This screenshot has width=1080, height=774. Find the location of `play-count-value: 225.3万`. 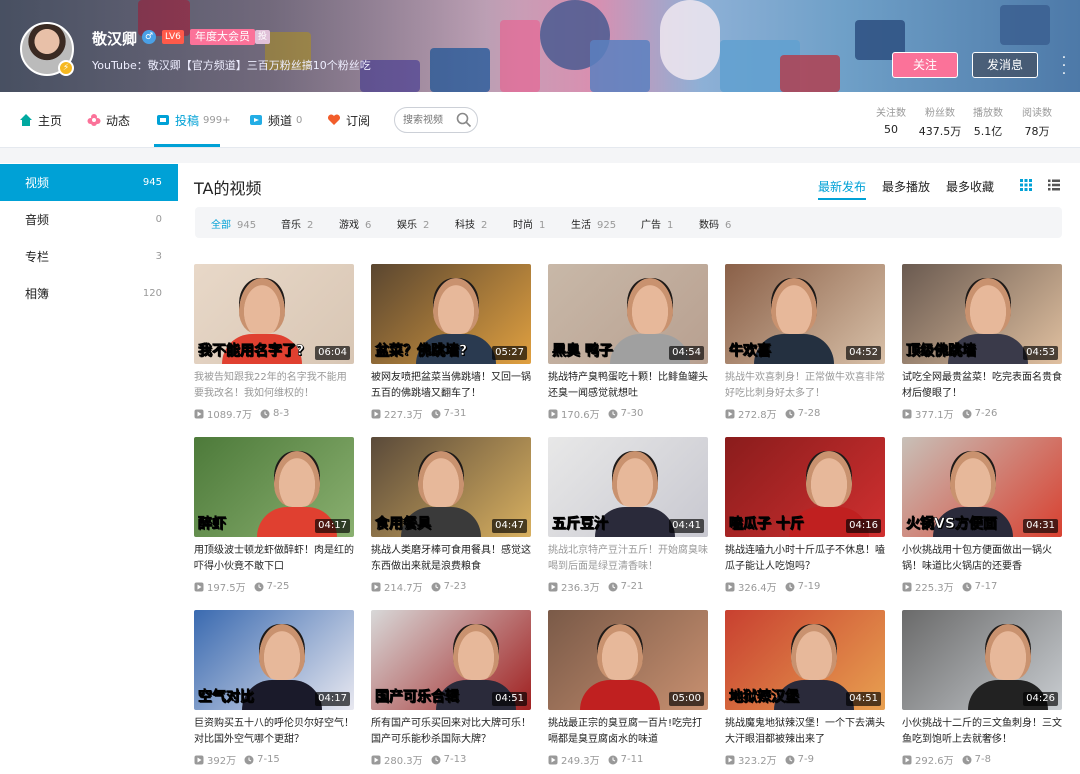

play-count-value: 225.3万 is located at coordinates (934, 588).